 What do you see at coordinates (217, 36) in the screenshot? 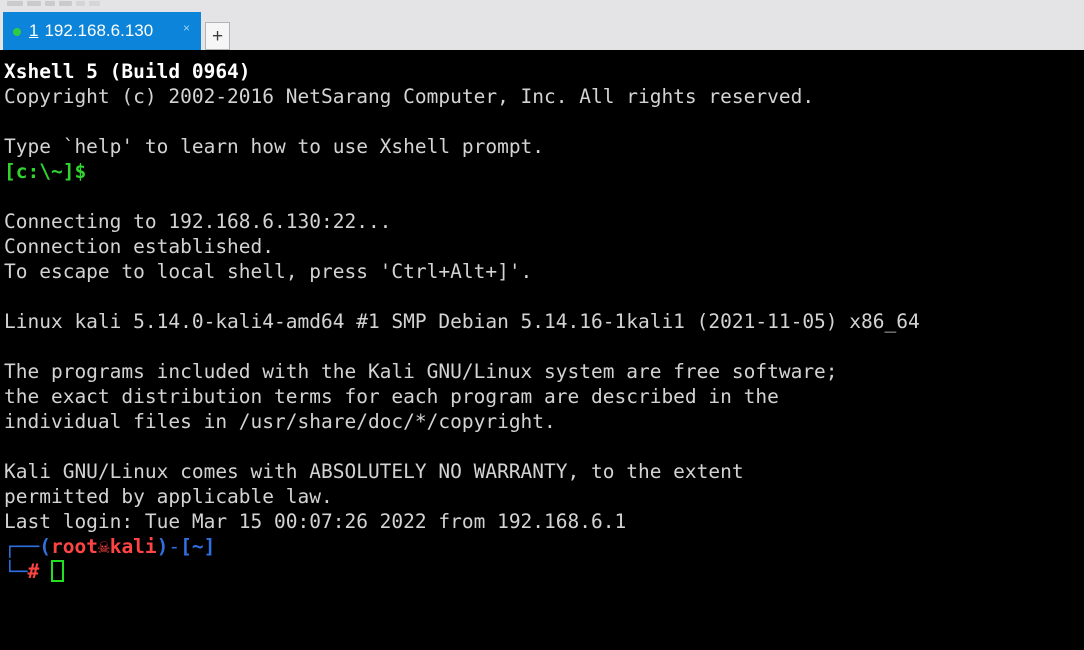
I see `new-tab-button: +` at bounding box center [217, 36].